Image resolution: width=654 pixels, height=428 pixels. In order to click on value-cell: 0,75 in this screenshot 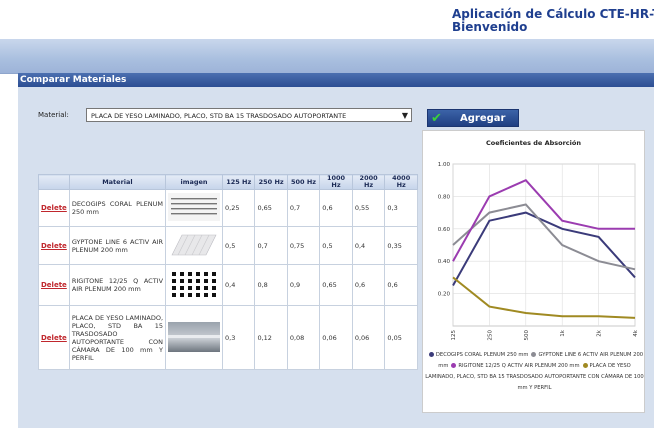, I will do `click(303, 245)`.